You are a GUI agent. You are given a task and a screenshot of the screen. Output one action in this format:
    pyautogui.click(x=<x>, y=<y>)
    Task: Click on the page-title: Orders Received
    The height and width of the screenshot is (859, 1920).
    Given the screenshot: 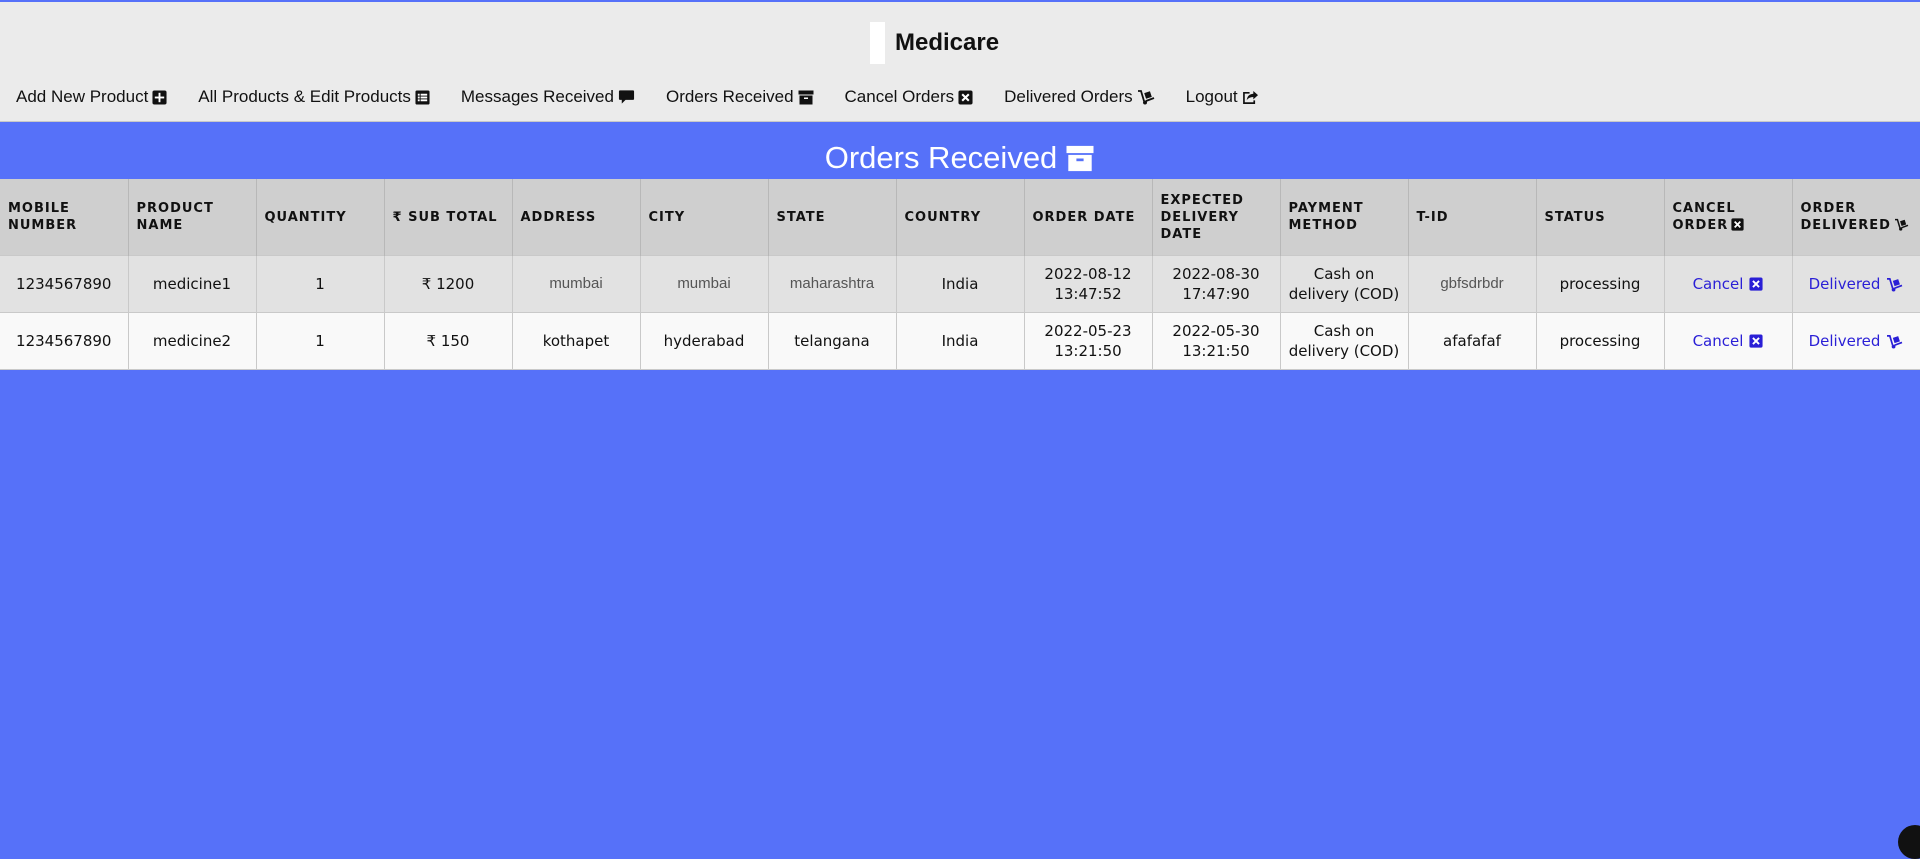 What is the action you would take?
    pyautogui.click(x=960, y=158)
    